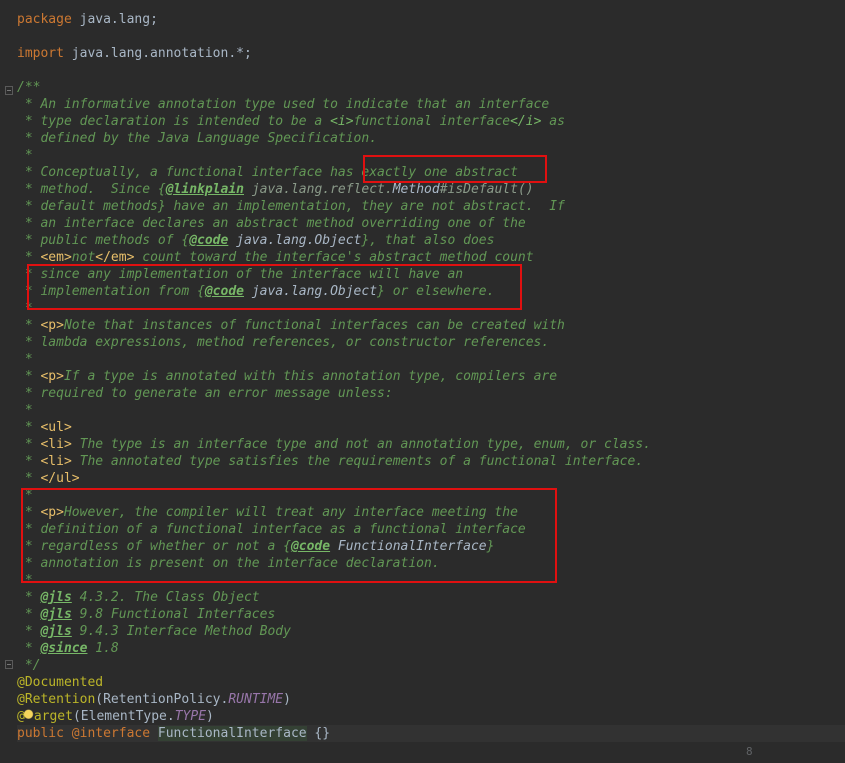 The width and height of the screenshot is (845, 763). Describe the element at coordinates (165, 597) in the screenshot. I see `comment-text: 4.3.2. The Class Object` at that location.